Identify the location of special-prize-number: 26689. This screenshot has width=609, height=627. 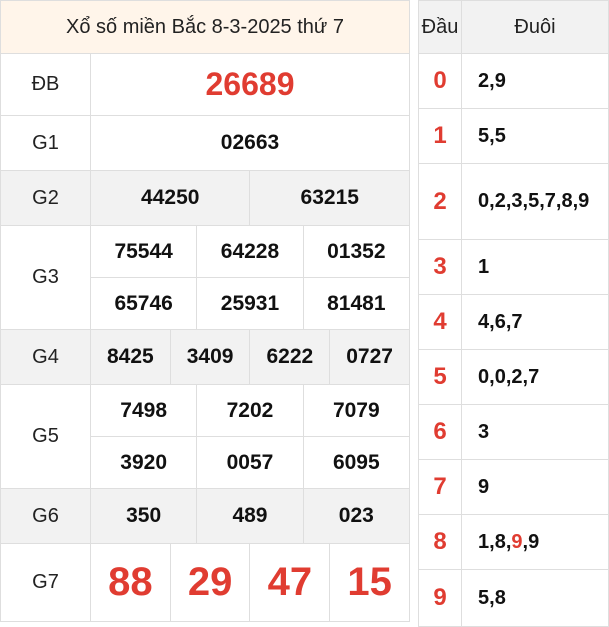
(250, 84).